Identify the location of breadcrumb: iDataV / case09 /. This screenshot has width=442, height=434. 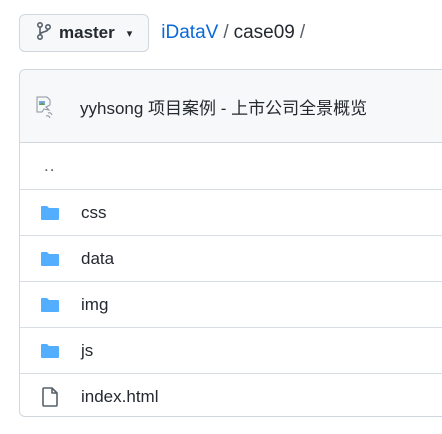
(233, 33).